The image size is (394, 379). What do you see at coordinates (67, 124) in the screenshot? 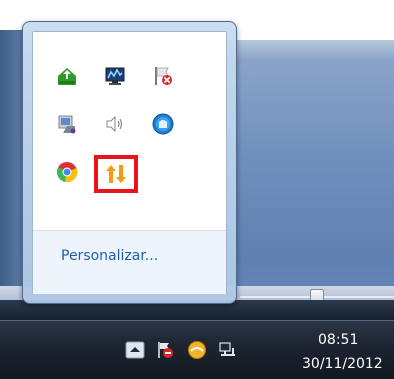
I see `device-computer-icon` at bounding box center [67, 124].